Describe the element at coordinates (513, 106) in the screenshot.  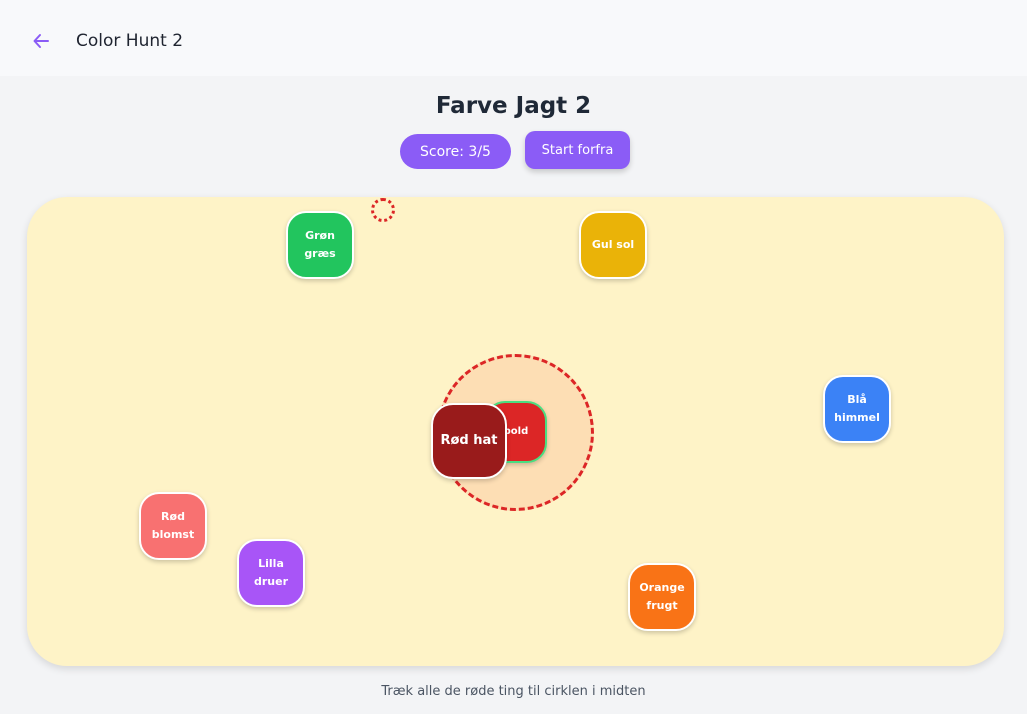
I see `game-title: Farve Jagt 2` at that location.